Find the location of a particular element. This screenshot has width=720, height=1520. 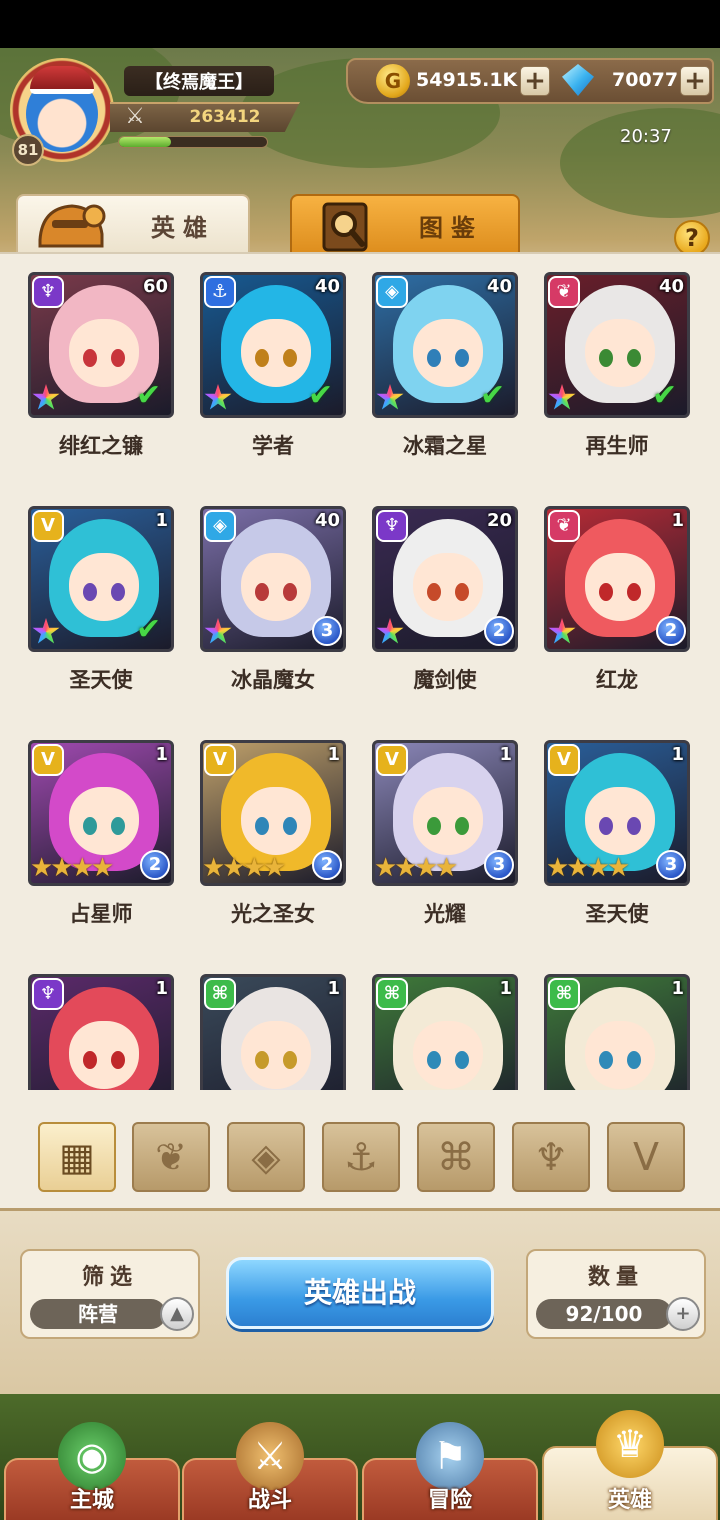

filter-horns-button: V is located at coordinates (646, 1157).